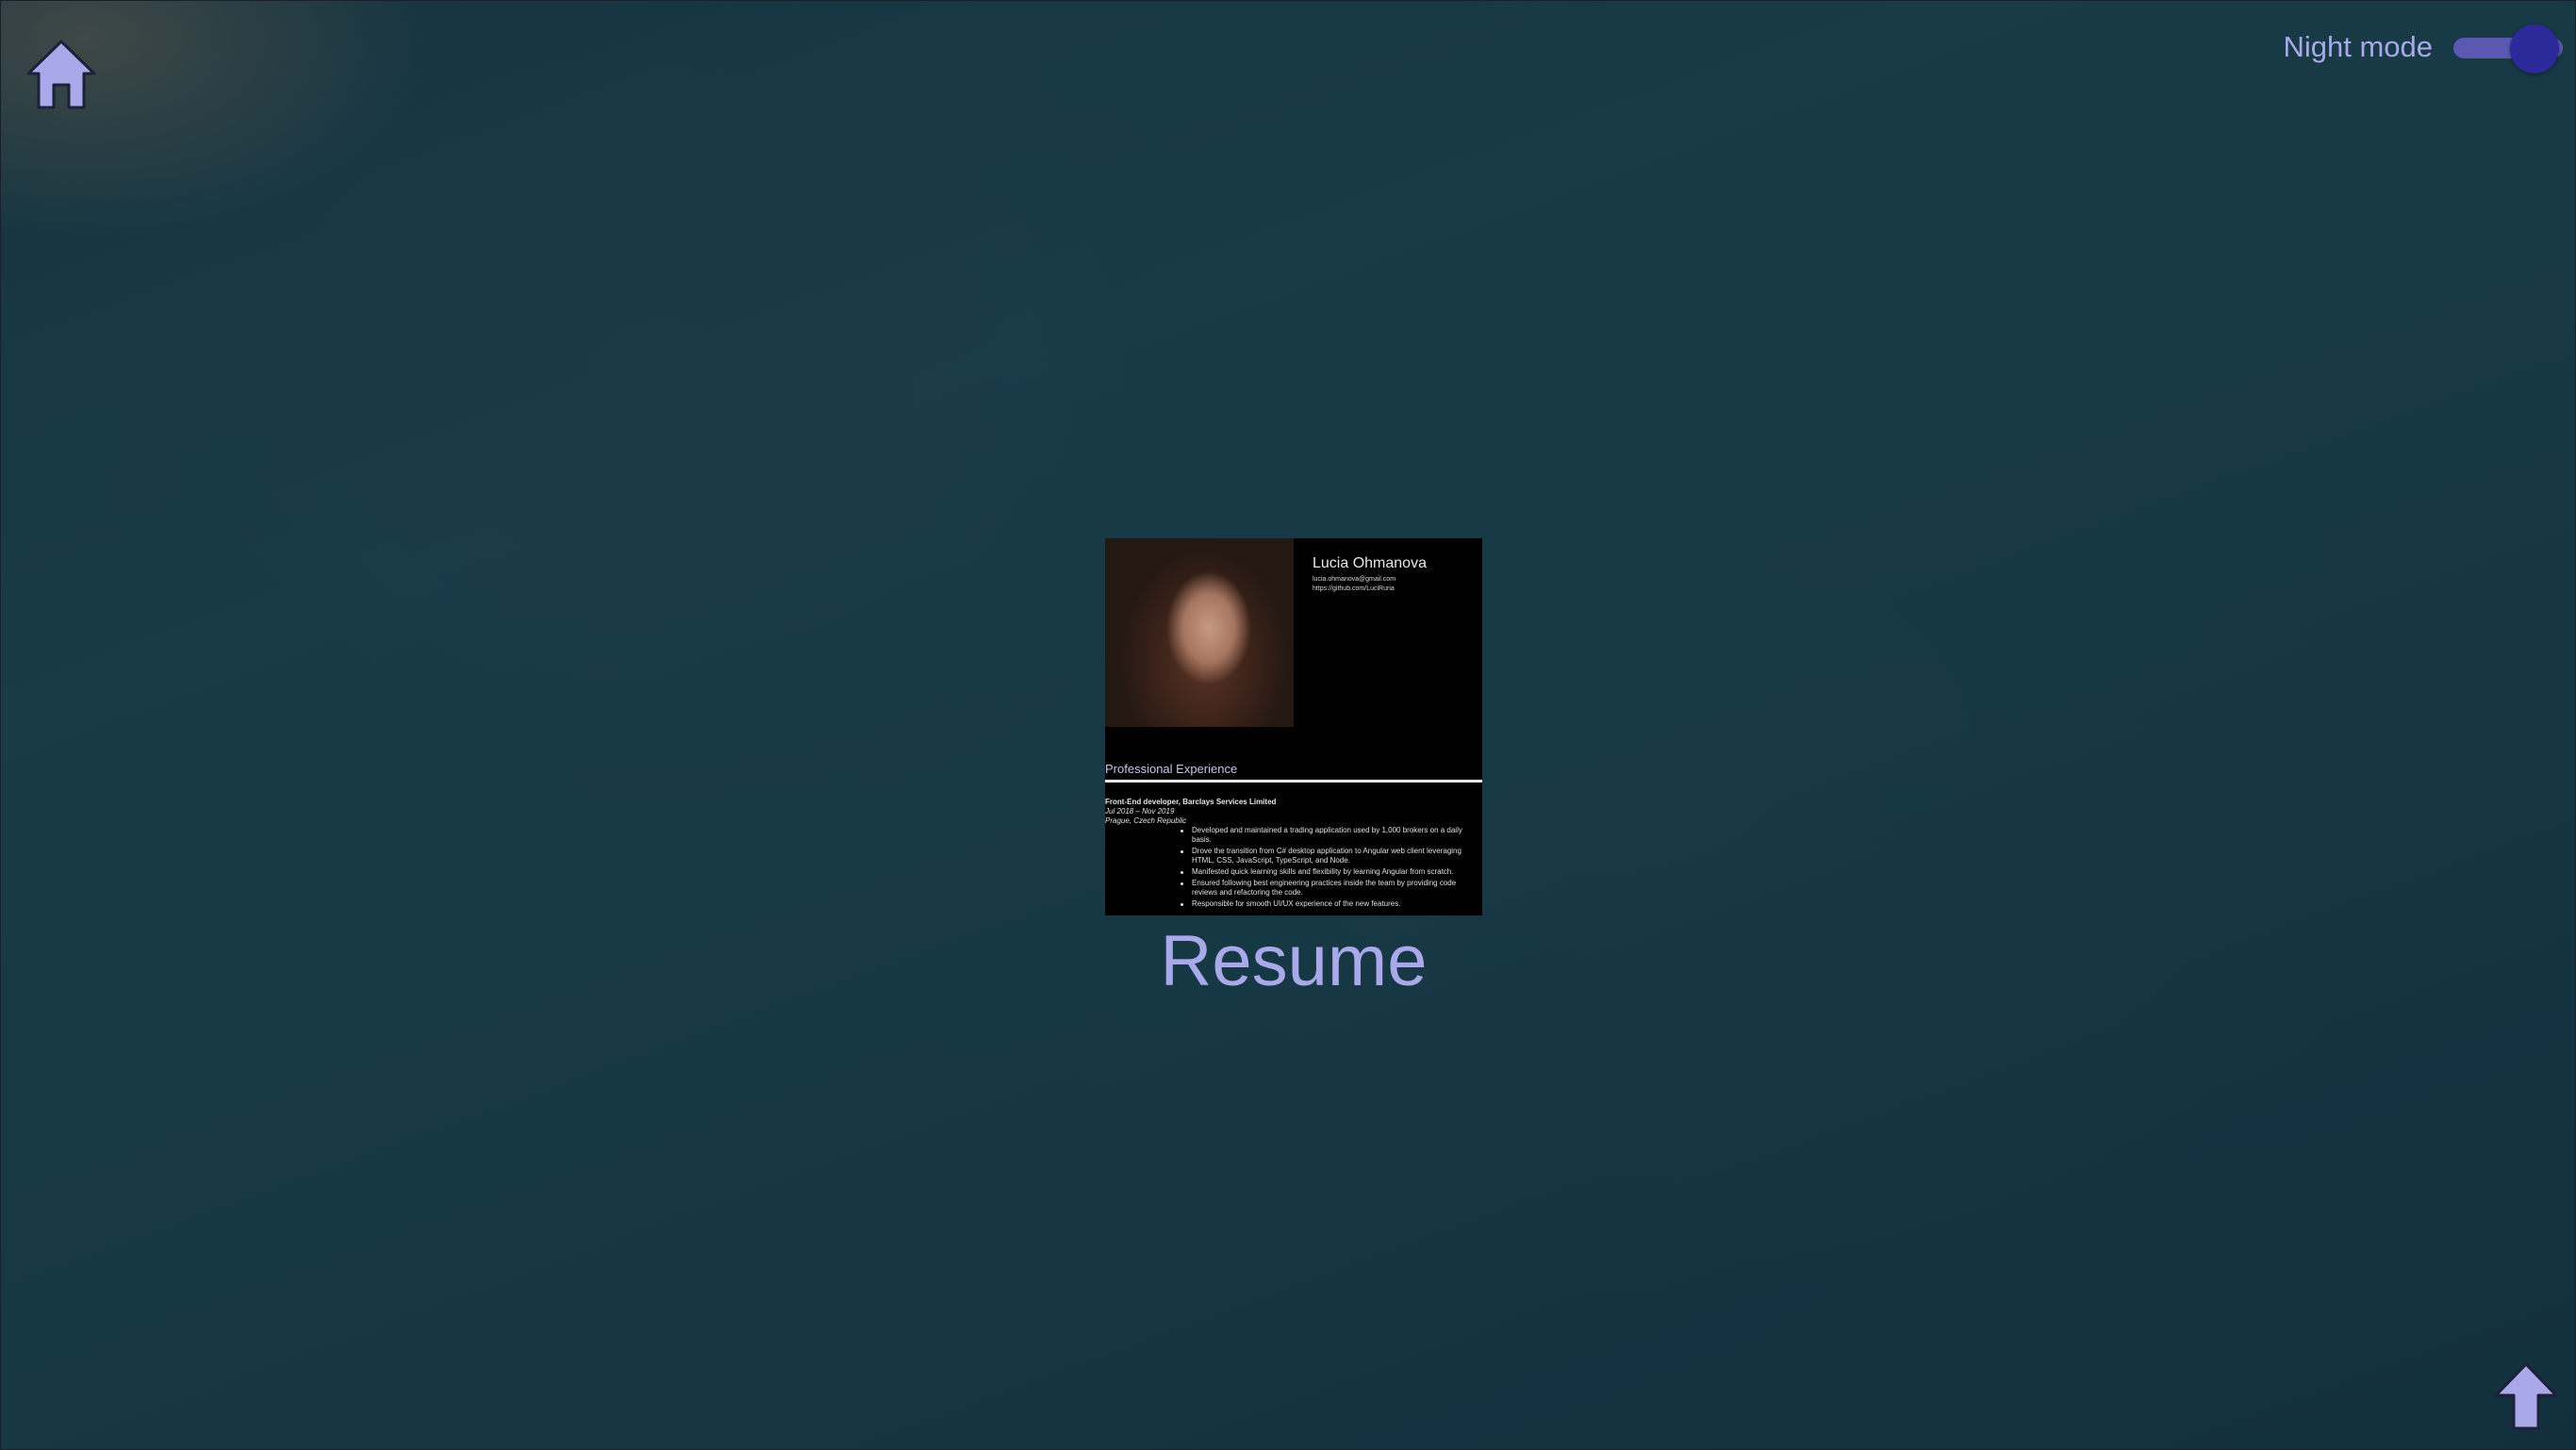 This screenshot has width=2576, height=1450. Describe the element at coordinates (2358, 46) in the screenshot. I see `night-mode-label: Night mode` at that location.